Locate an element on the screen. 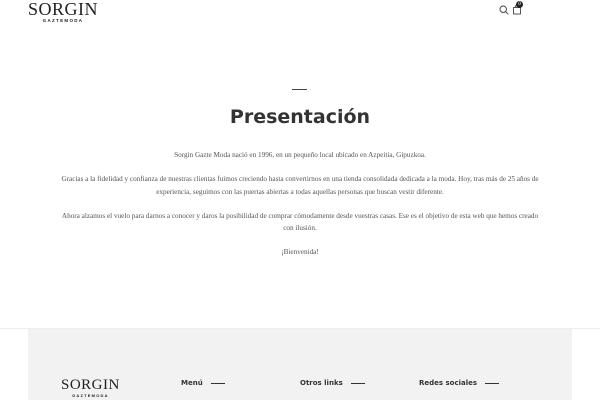 The image size is (600, 400). footer-logo: SORGIN GAZTEMODA is located at coordinates (90, 388).